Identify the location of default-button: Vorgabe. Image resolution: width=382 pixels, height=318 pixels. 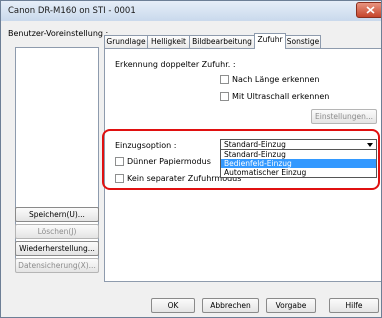
(291, 305).